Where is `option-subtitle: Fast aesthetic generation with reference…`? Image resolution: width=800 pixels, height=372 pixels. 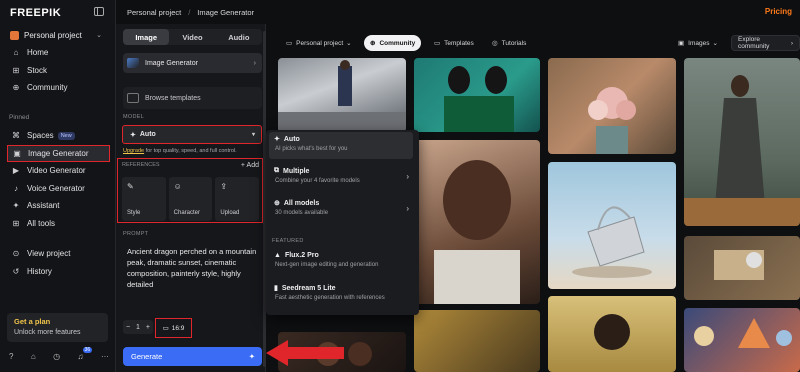
option-subtitle: Fast aesthetic generation with reference… is located at coordinates (330, 298).